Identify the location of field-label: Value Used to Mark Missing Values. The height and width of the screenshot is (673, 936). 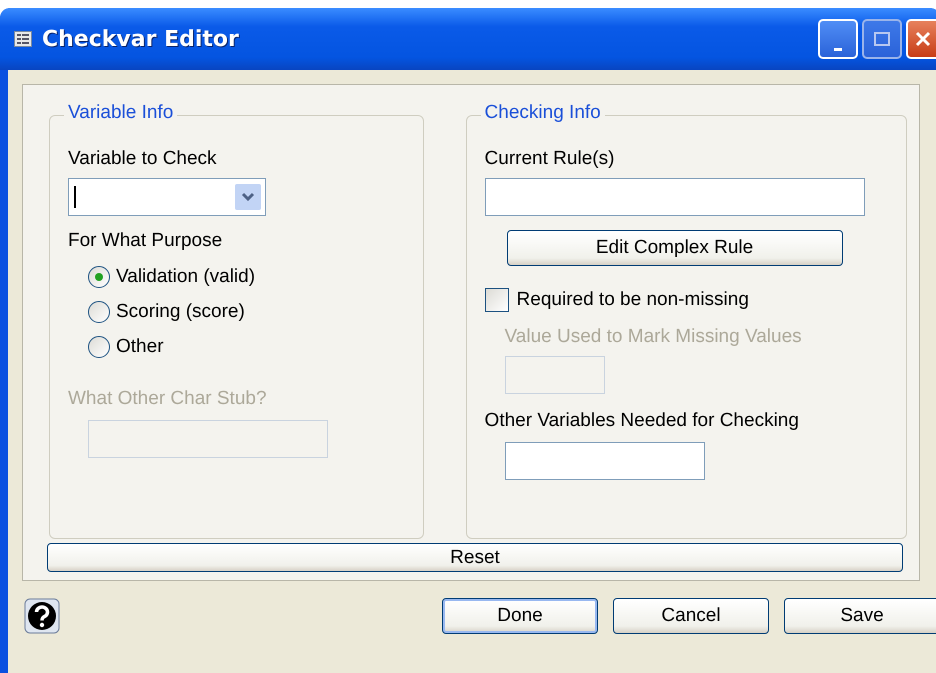
(653, 337).